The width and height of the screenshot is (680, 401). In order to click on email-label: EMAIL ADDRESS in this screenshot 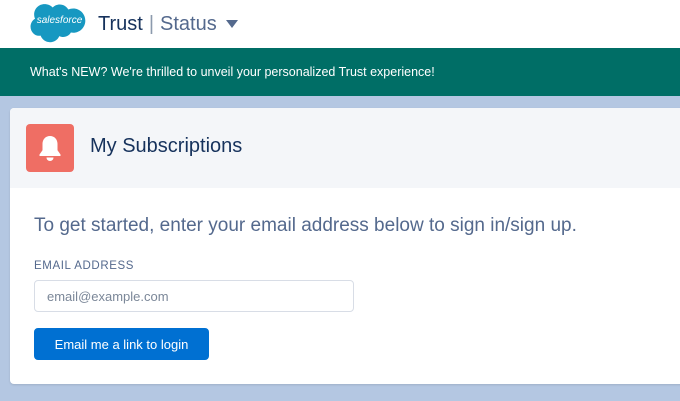, I will do `click(84, 266)`.